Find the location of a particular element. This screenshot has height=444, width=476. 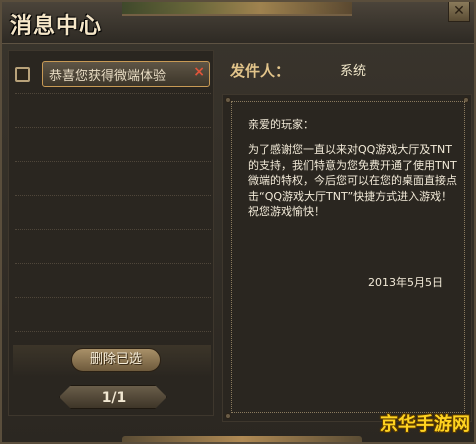

list-item: 恭喜您获得微端体验 × is located at coordinates (112, 74).